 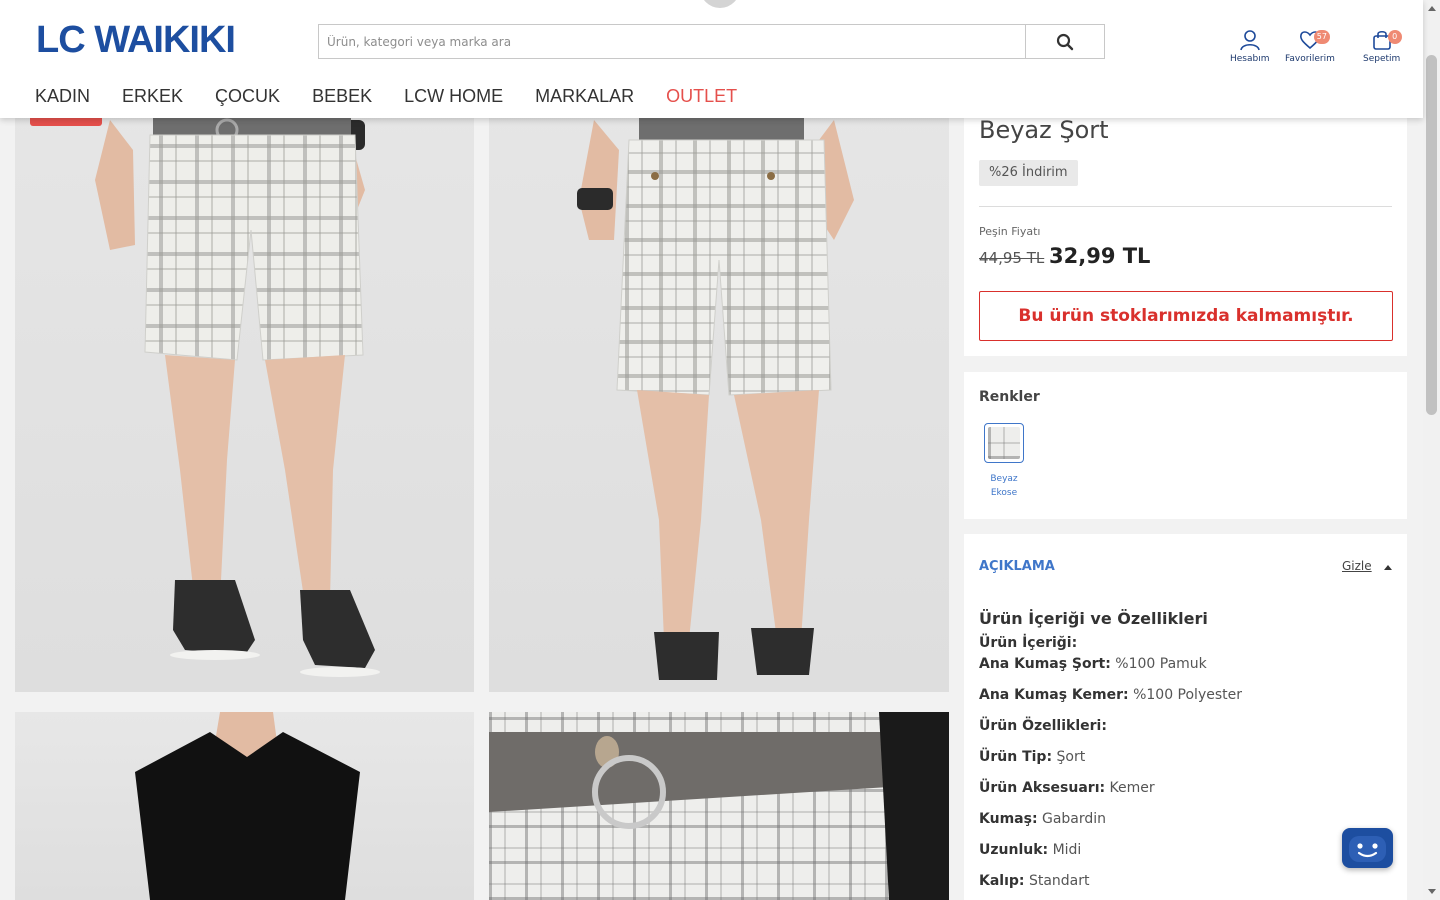 What do you see at coordinates (1028, 173) in the screenshot?
I see `discount-badge: %26 İndirim` at bounding box center [1028, 173].